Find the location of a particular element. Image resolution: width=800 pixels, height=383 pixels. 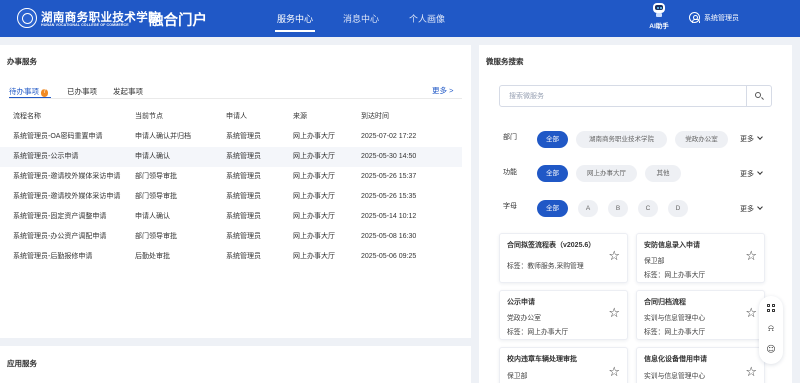

chip-dept-all: 全部 is located at coordinates (552, 139).